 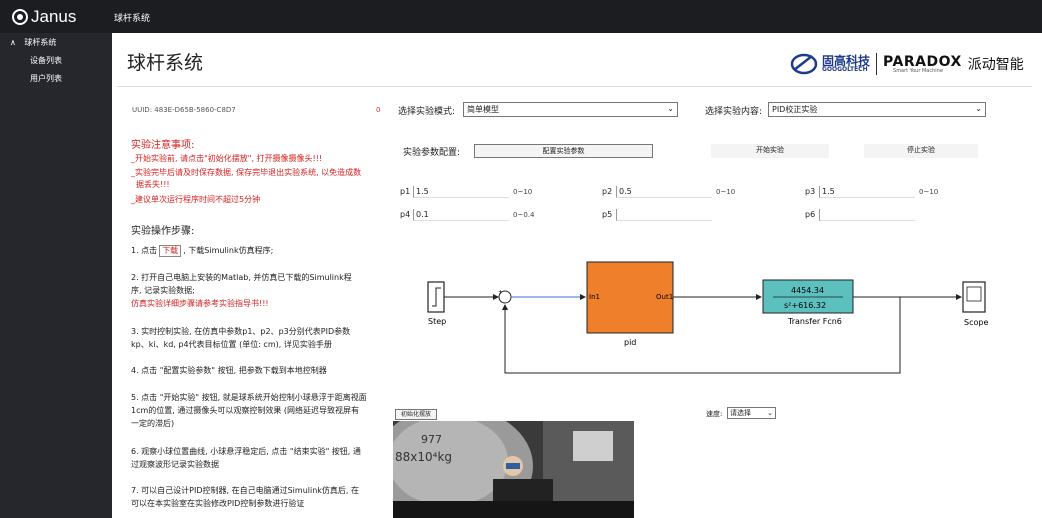 What do you see at coordinates (13, 42) in the screenshot?
I see `chevron-up-icon: ∧` at bounding box center [13, 42].